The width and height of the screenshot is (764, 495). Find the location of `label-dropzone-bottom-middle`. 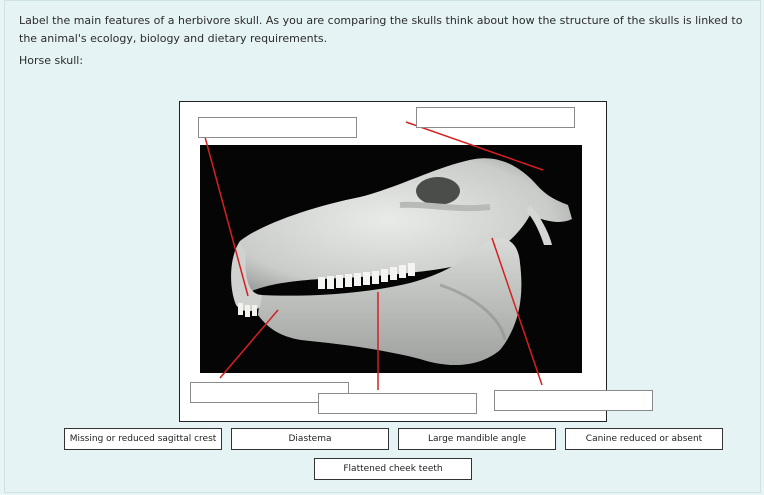

label-dropzone-bottom-middle is located at coordinates (397, 403).